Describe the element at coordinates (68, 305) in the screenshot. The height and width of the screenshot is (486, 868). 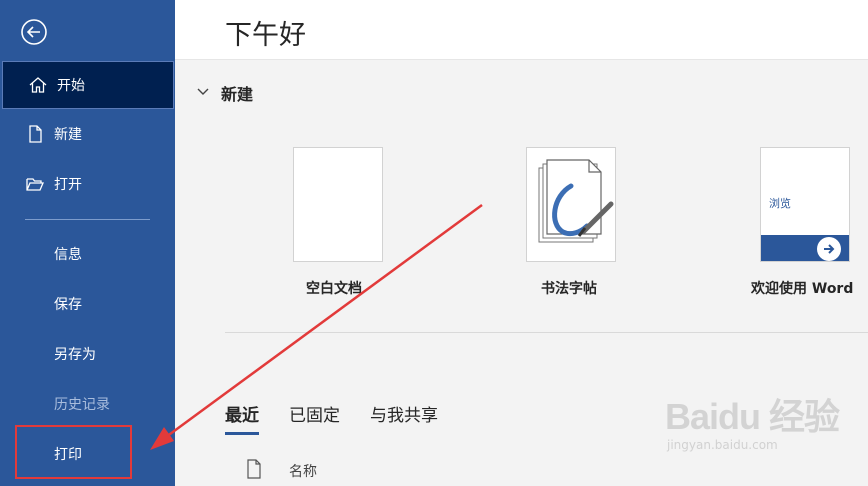
I see `sidebar-item-label: 保存` at that location.